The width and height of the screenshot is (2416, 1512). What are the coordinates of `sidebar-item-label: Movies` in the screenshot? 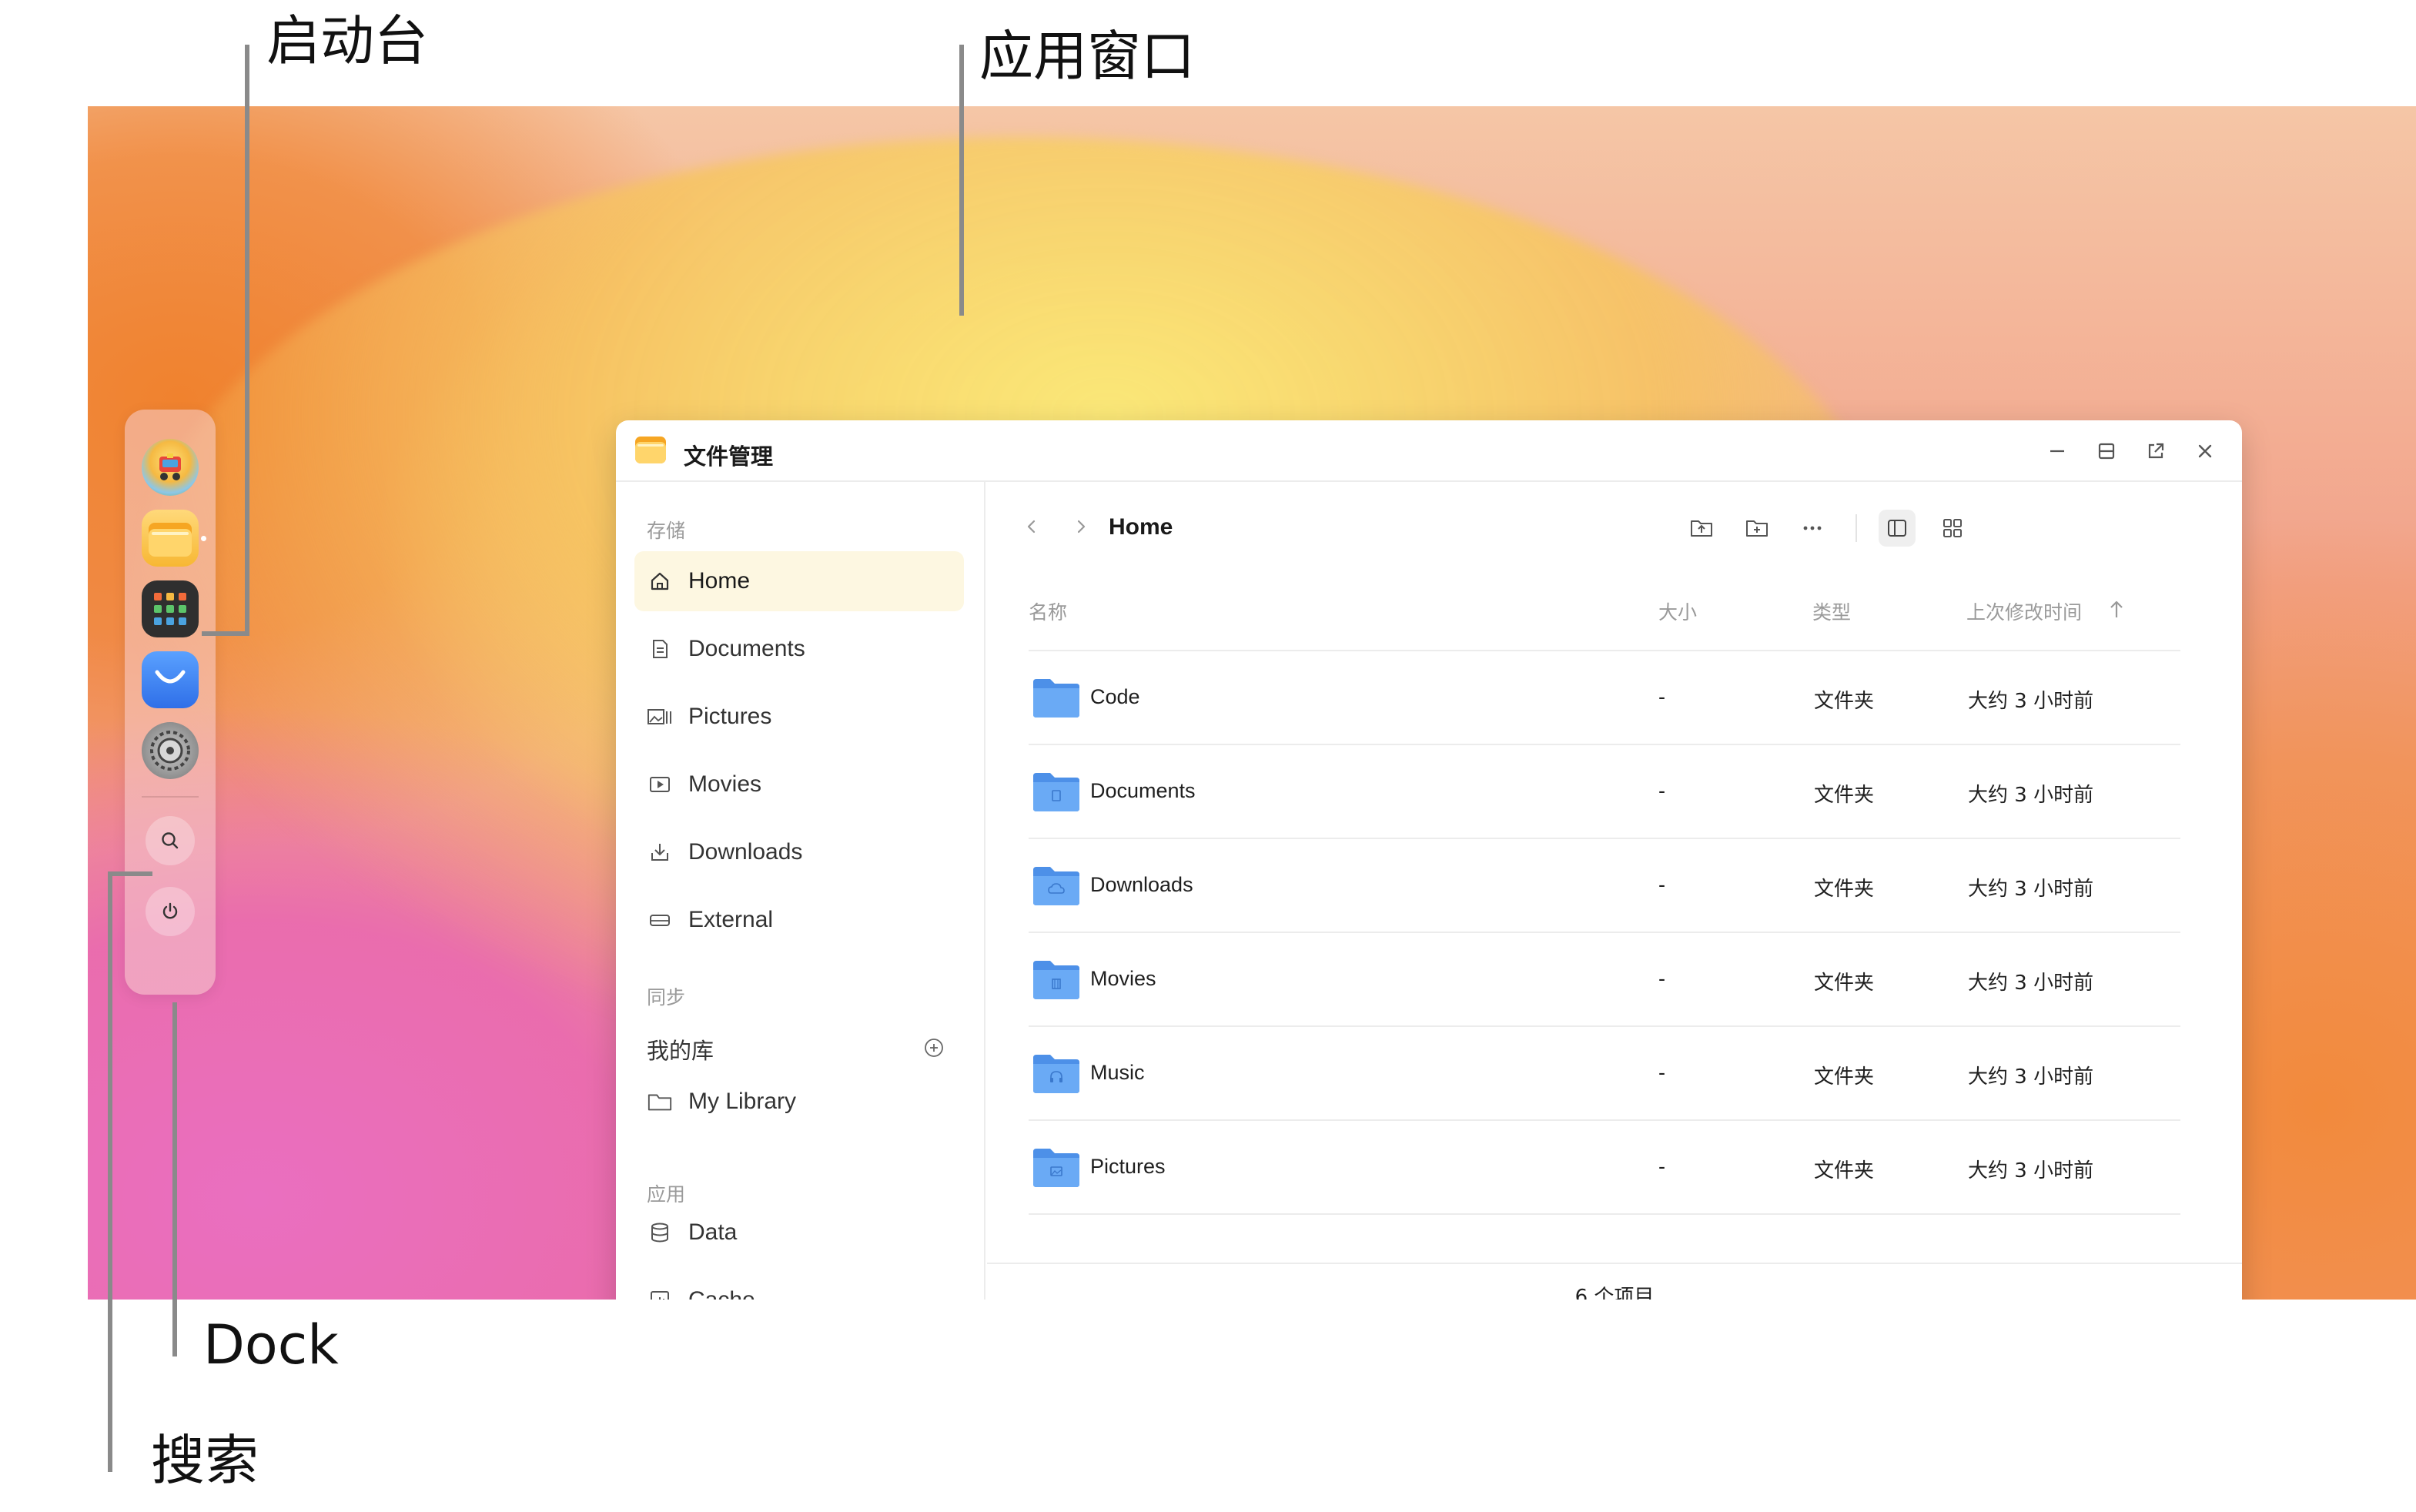 It's located at (725, 784).